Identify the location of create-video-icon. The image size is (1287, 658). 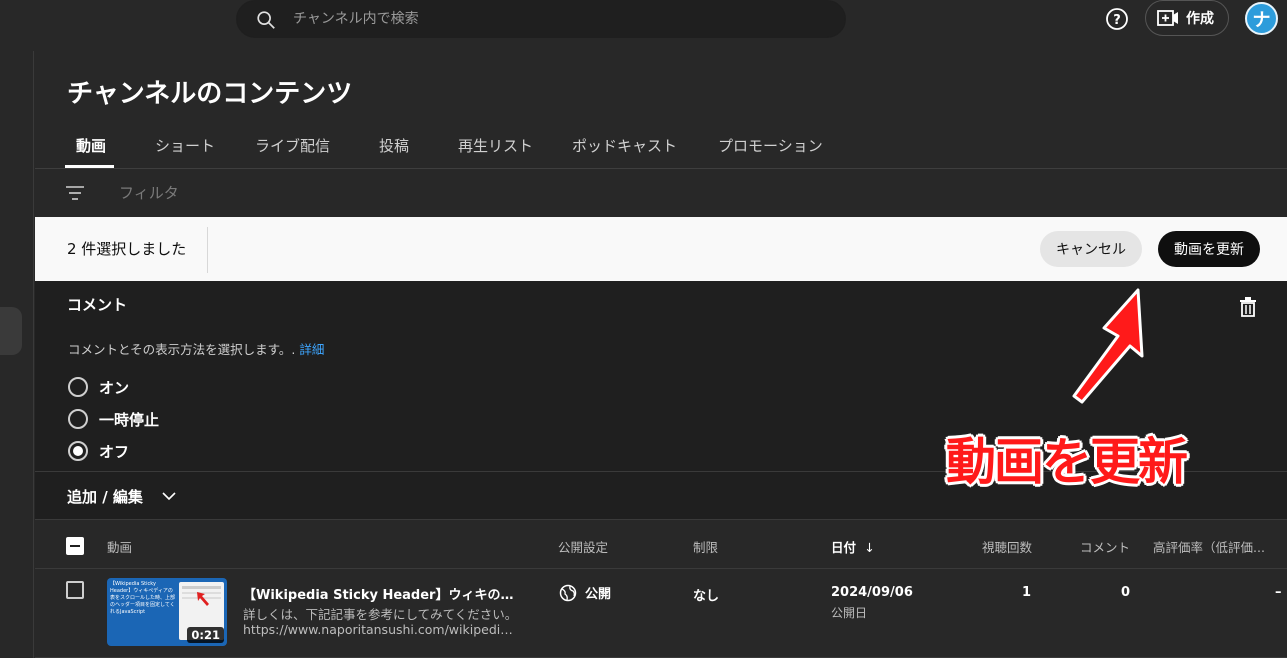
(1167, 18).